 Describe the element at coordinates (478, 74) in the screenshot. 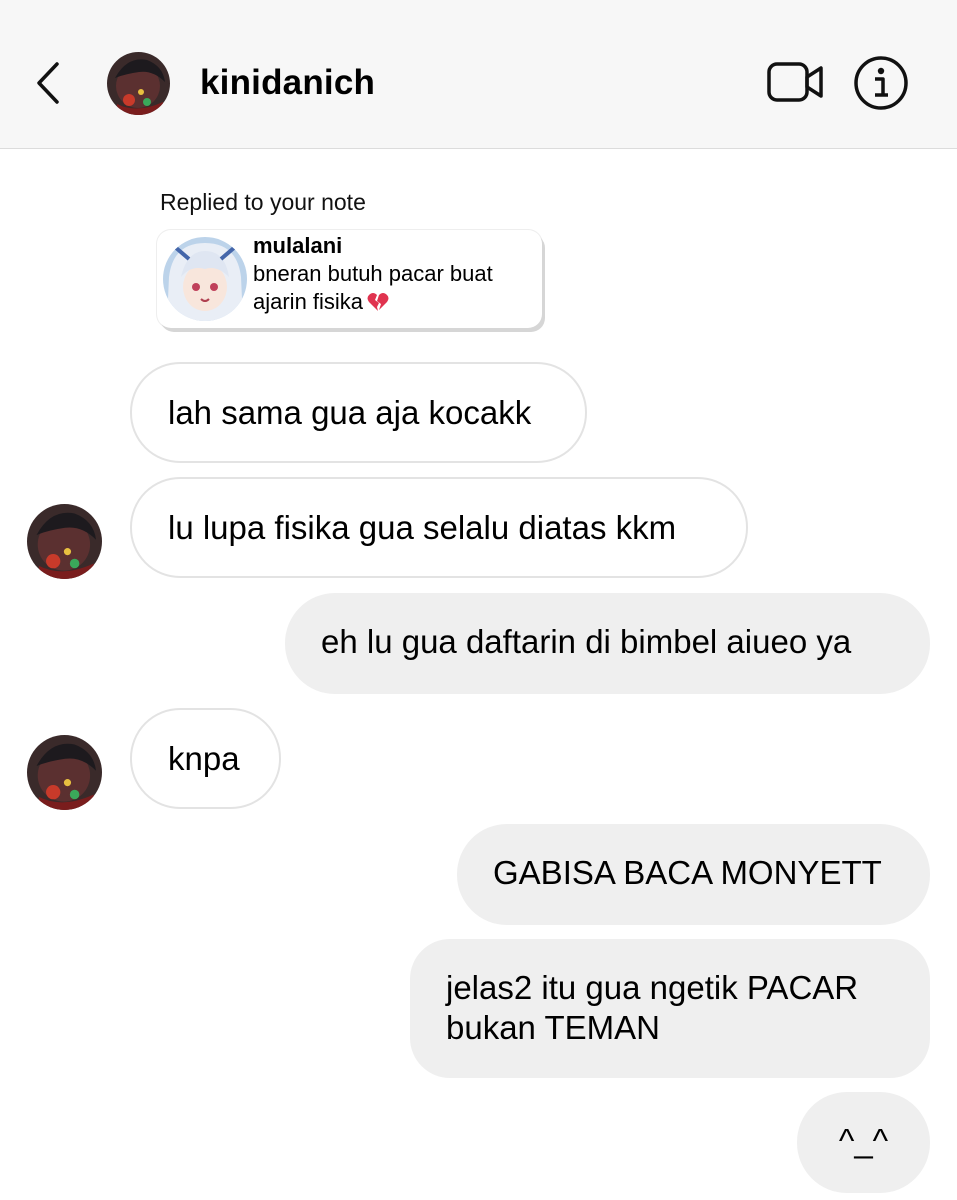

I see `chat-header: kinidanich` at that location.